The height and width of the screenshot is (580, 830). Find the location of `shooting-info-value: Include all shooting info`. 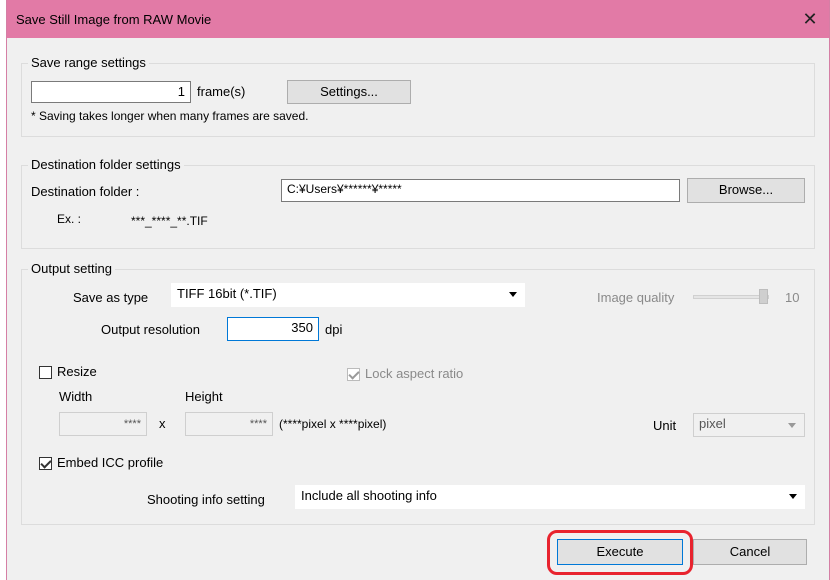

shooting-info-value: Include all shooting info is located at coordinates (369, 495).